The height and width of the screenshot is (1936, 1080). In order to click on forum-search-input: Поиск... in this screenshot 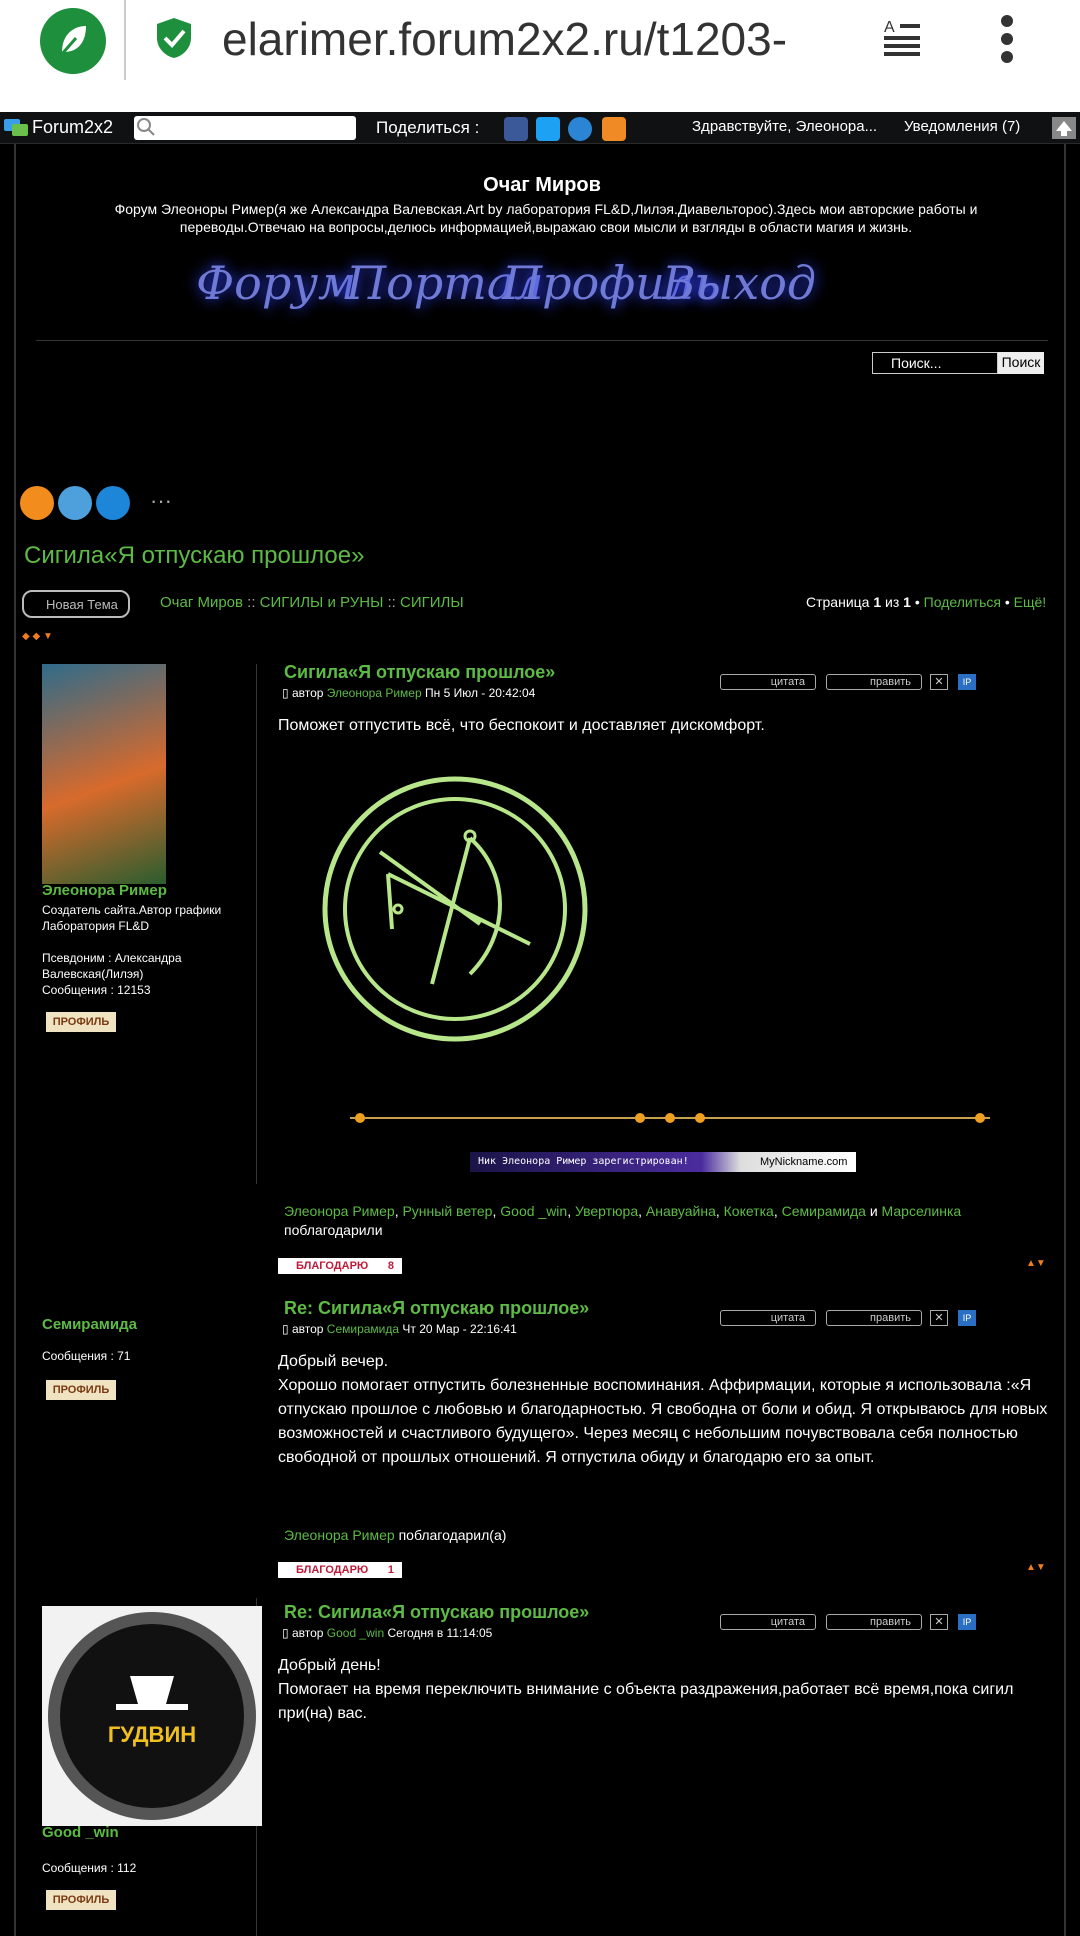, I will do `click(935, 363)`.